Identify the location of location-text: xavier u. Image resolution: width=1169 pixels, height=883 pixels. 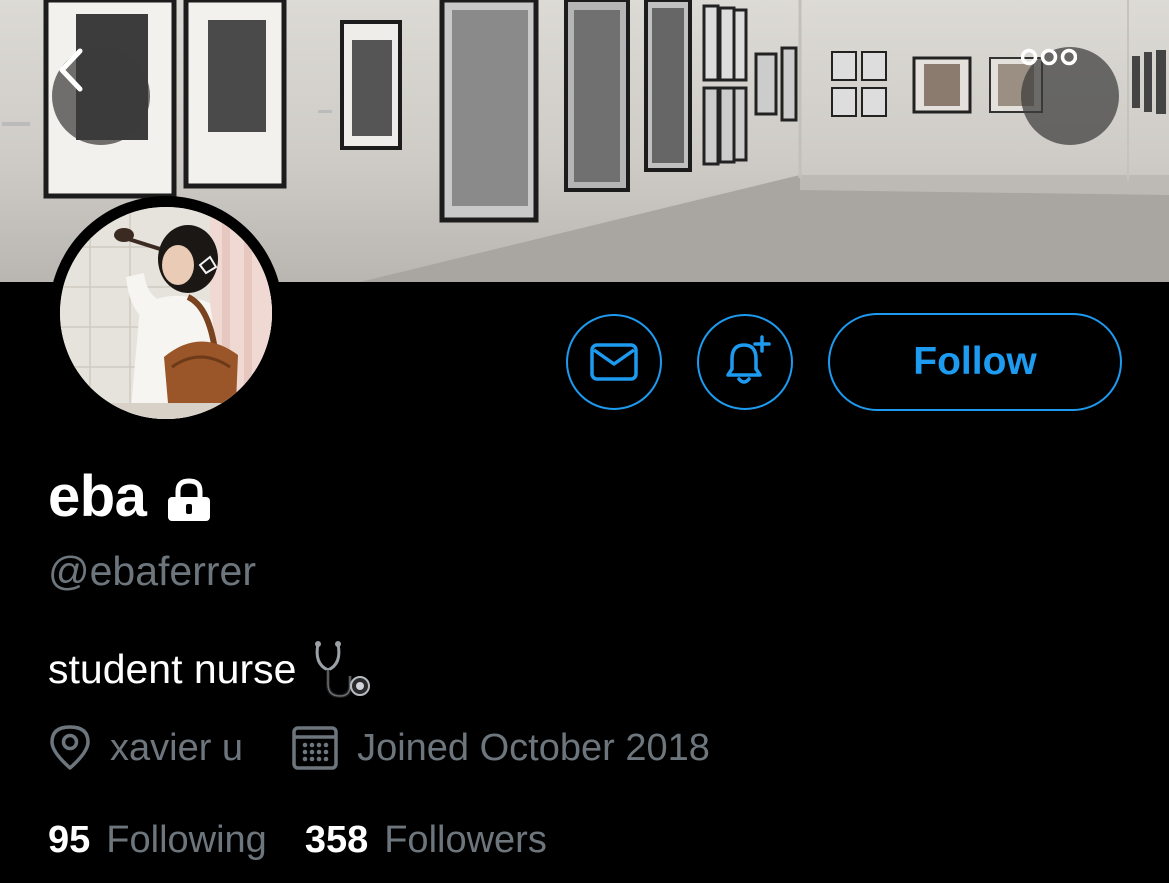
(177, 748).